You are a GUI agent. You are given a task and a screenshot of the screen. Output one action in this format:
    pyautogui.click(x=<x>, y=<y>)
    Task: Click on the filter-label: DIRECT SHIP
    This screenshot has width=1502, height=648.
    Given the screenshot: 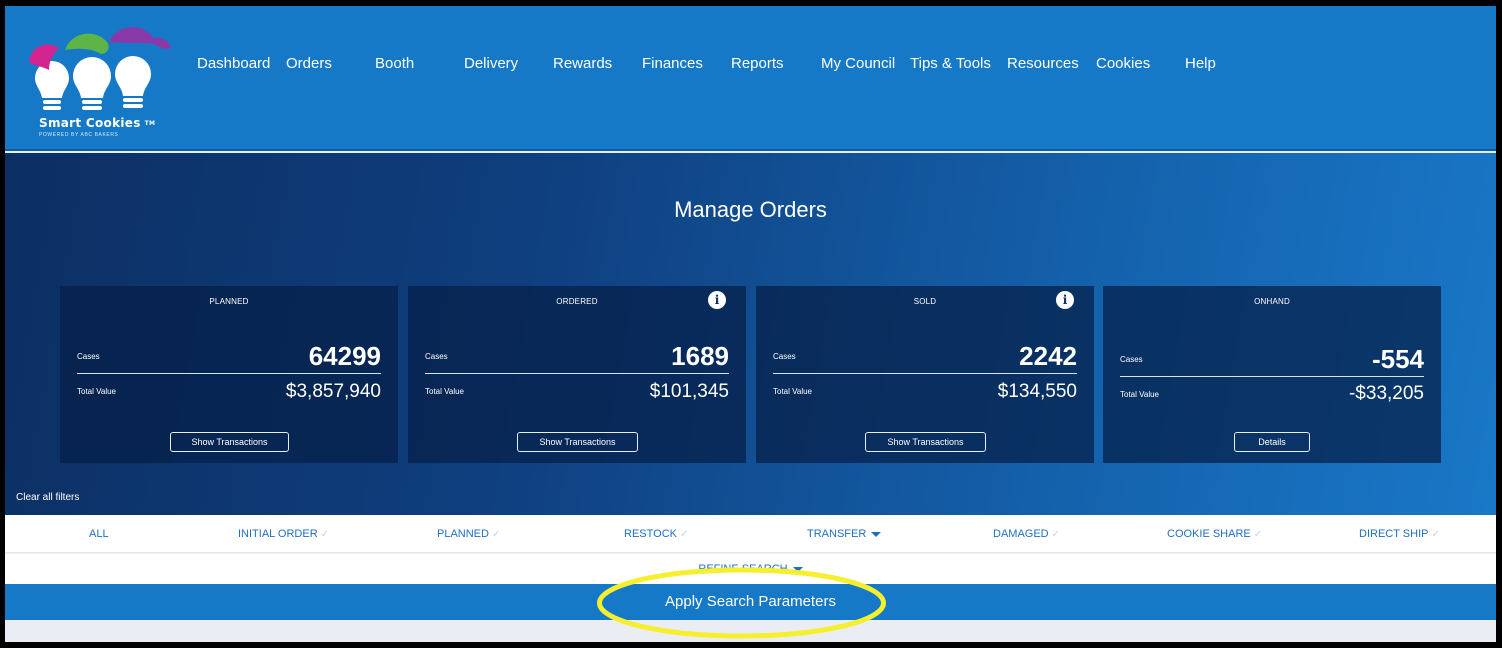 What is the action you would take?
    pyautogui.click(x=1394, y=534)
    